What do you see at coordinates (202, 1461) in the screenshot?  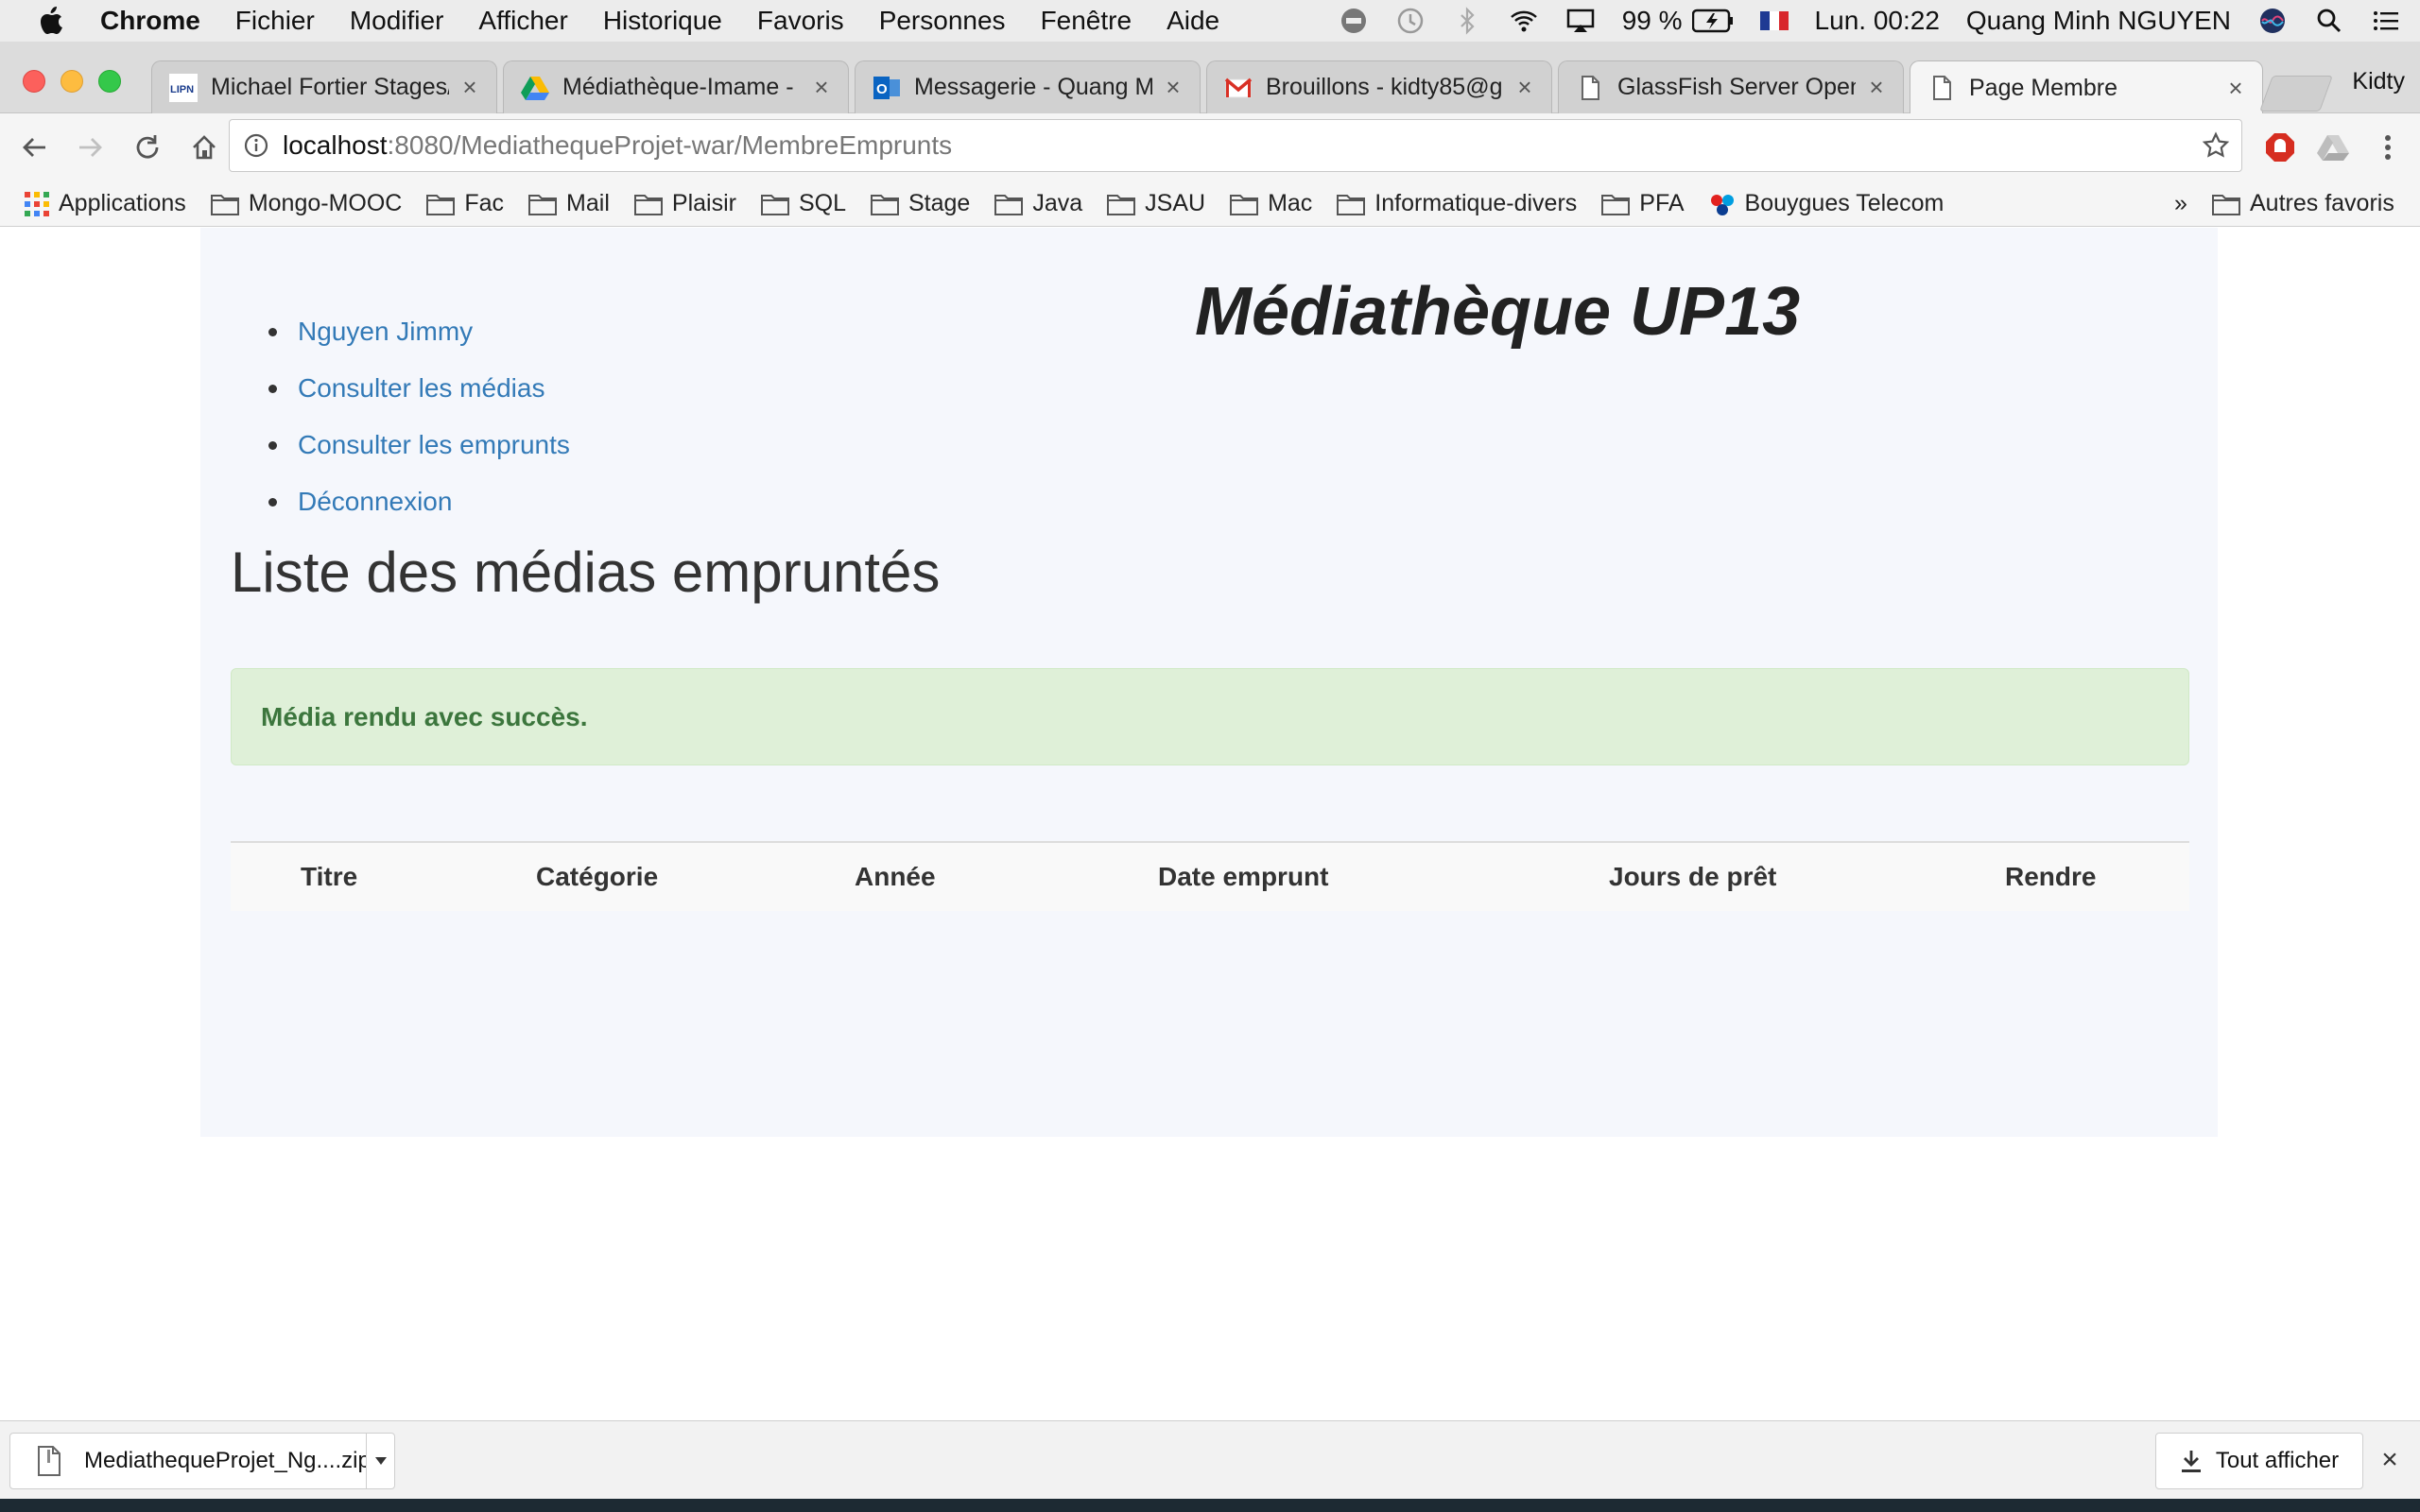 I see `download-item: MediathequeProjet_Ng....zip` at bounding box center [202, 1461].